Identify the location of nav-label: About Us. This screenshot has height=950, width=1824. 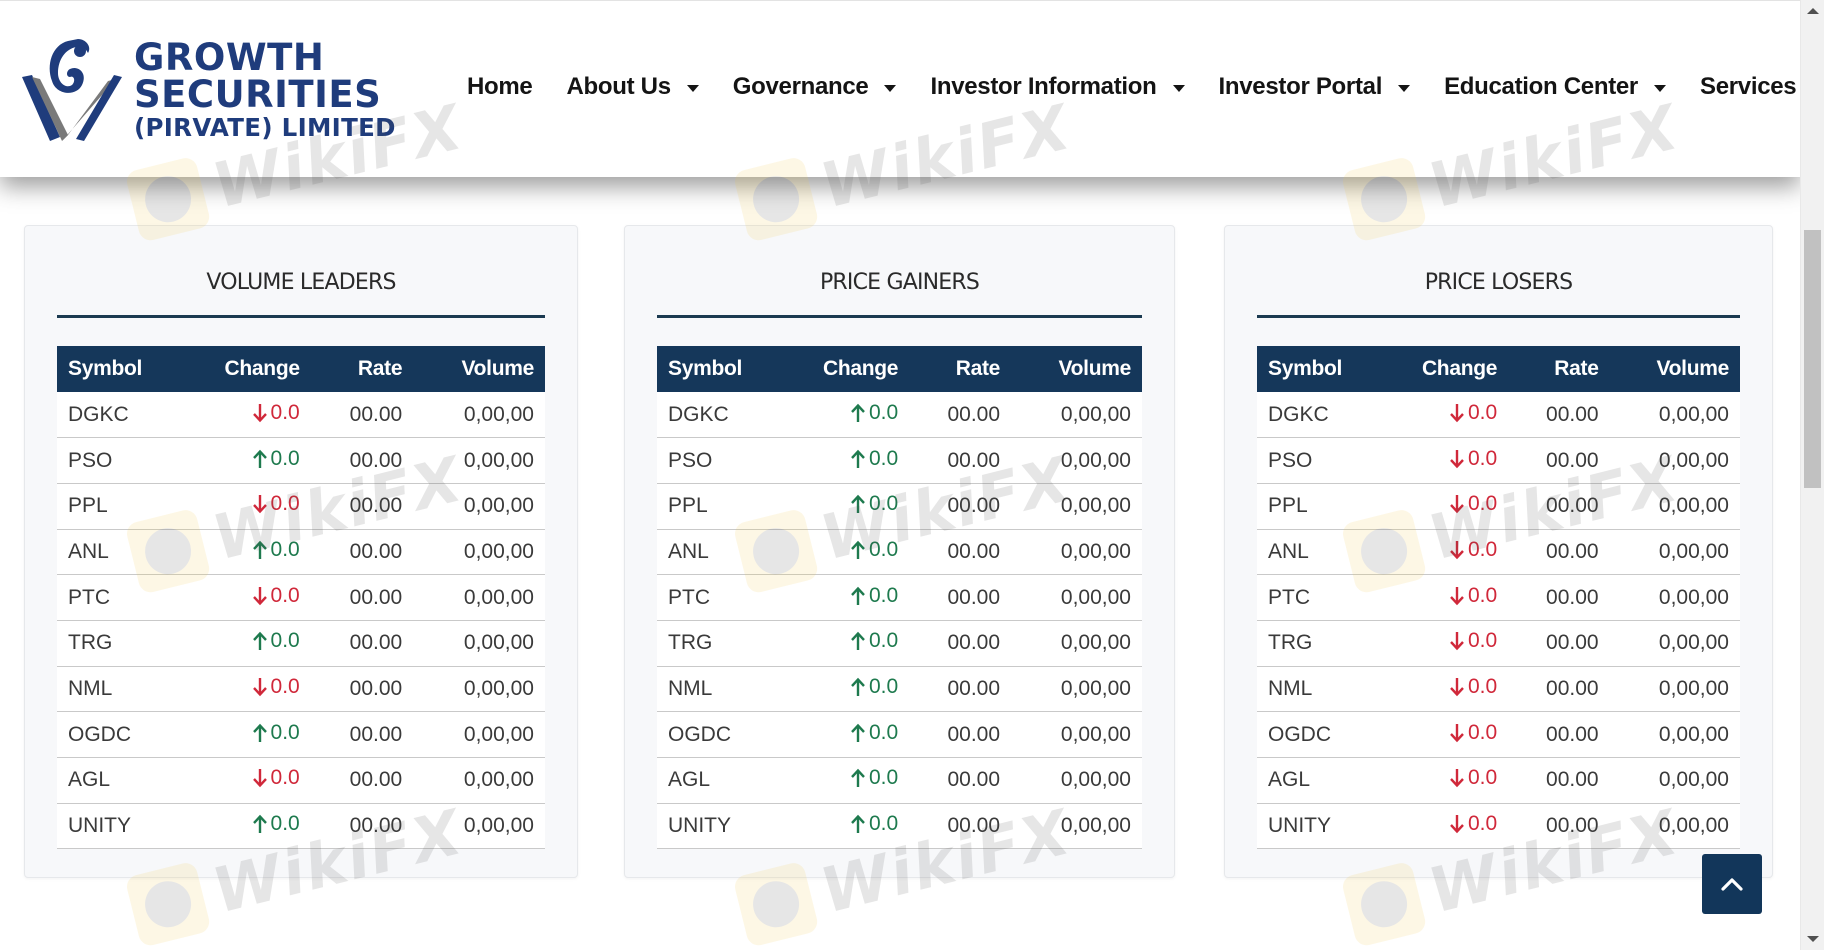
(618, 86).